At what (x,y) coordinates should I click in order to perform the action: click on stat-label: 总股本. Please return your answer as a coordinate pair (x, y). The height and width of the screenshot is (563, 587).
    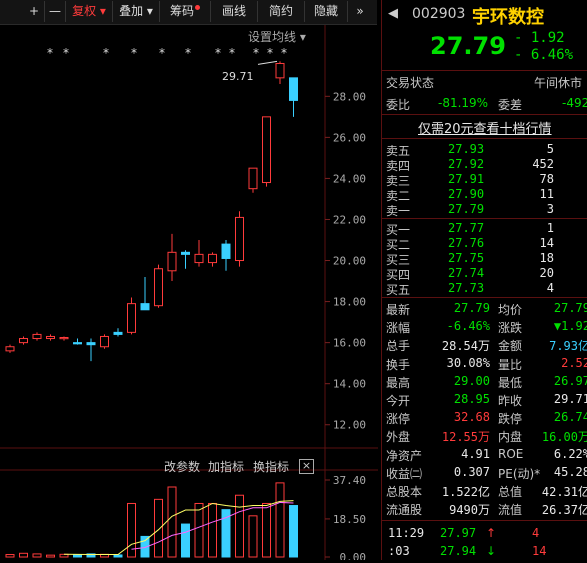
    Looking at the image, I should click on (404, 492).